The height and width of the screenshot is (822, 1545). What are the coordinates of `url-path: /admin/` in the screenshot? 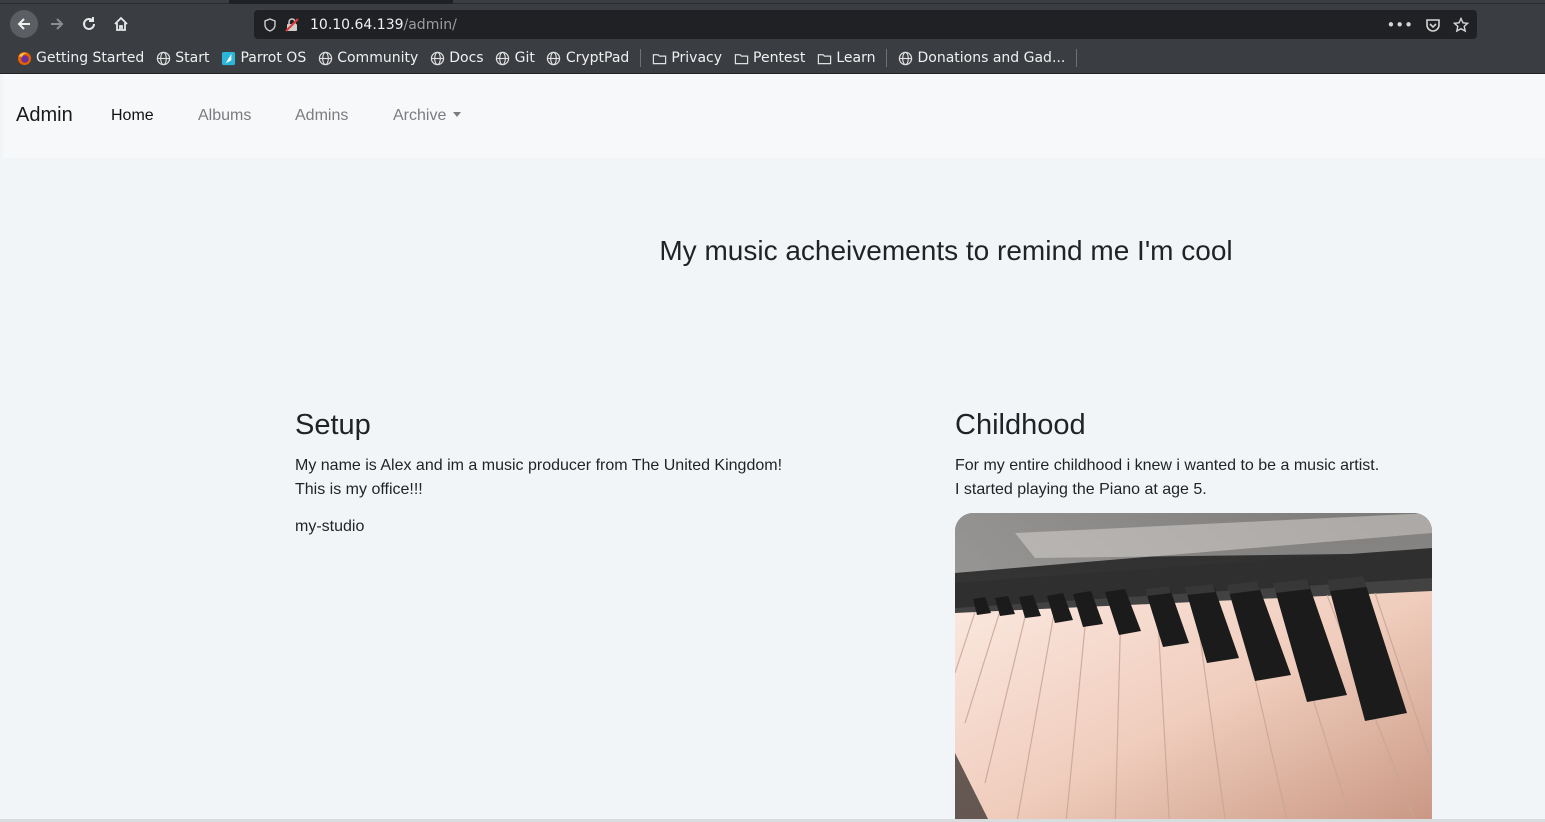 It's located at (430, 24).